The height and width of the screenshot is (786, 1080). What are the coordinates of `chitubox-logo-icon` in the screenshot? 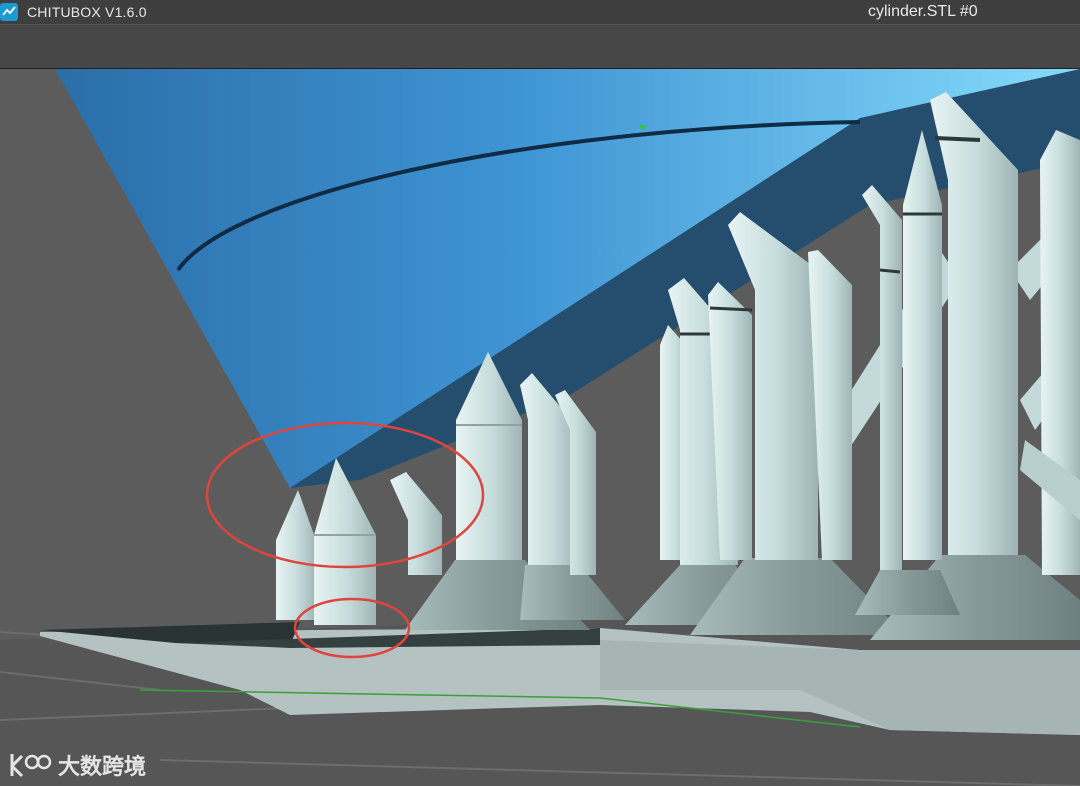 It's located at (9, 12).